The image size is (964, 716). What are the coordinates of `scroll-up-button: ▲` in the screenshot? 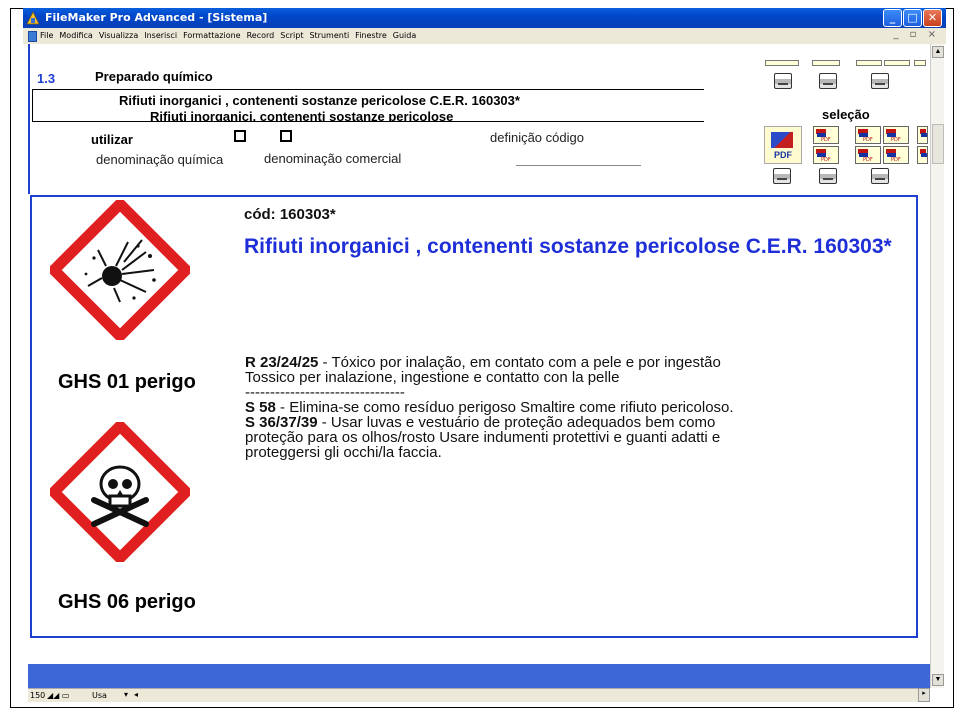 It's located at (938, 52).